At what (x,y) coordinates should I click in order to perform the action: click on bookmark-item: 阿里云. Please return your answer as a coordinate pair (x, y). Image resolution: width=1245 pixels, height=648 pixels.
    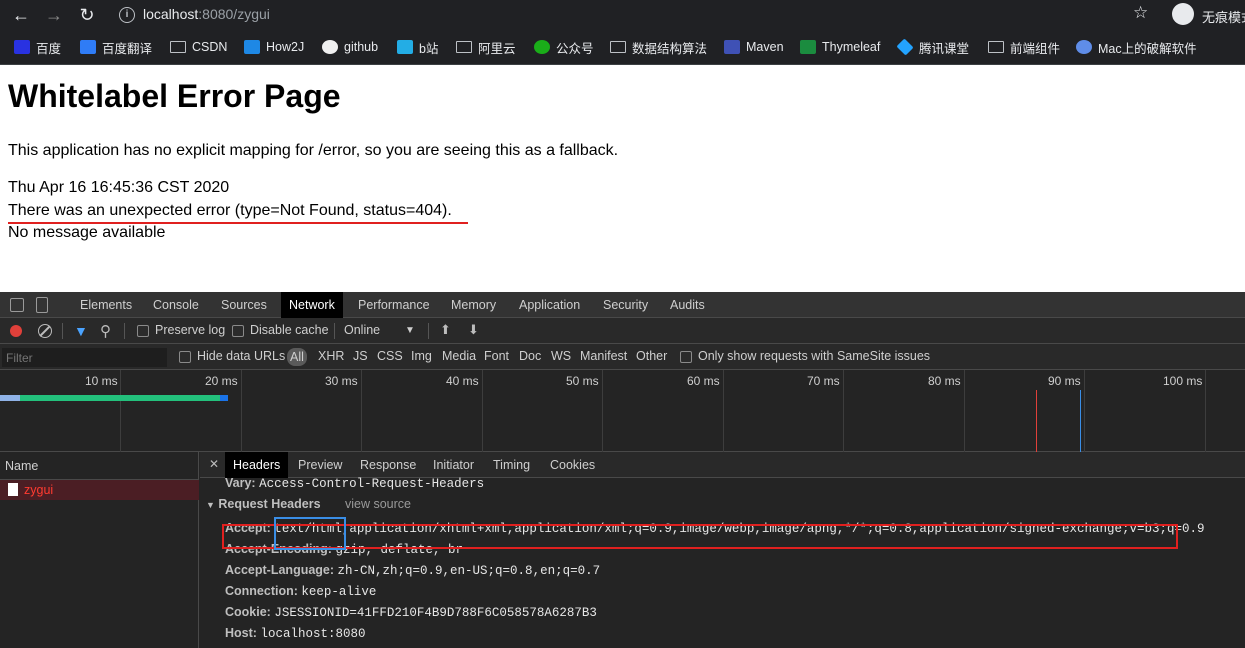
    Looking at the image, I should click on (486, 47).